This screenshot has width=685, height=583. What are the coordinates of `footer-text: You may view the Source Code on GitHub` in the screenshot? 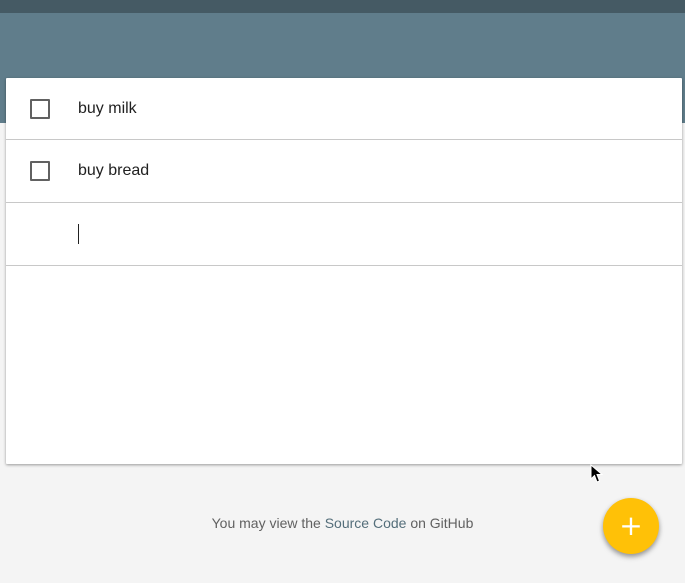 It's located at (342, 523).